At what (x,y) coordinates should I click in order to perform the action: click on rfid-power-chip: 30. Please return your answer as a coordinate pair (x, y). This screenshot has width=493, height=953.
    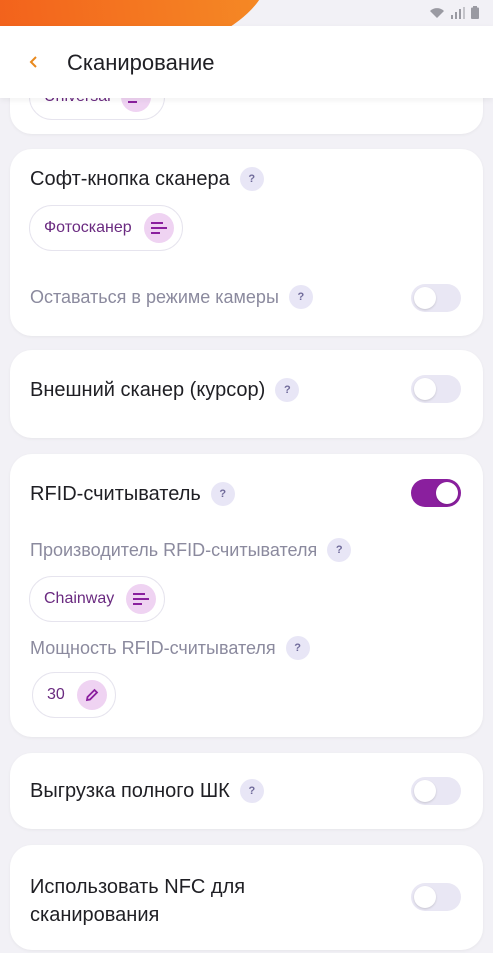
    Looking at the image, I should click on (74, 695).